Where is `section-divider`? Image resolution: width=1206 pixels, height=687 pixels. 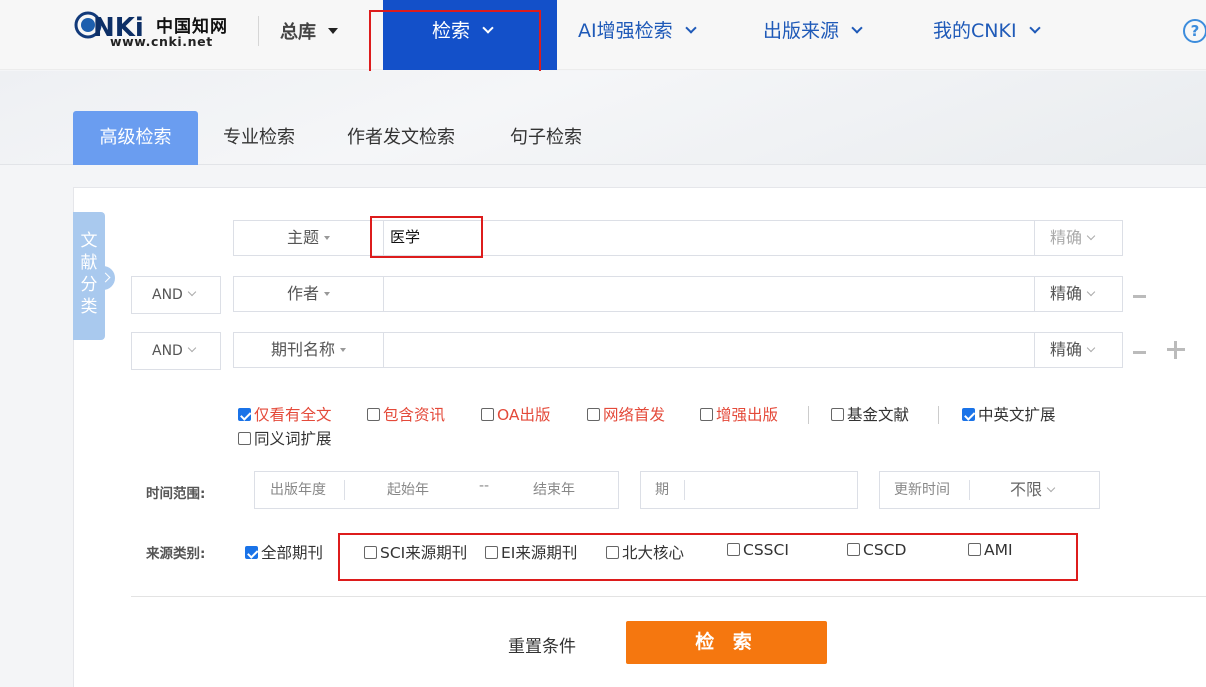
section-divider is located at coordinates (668, 596).